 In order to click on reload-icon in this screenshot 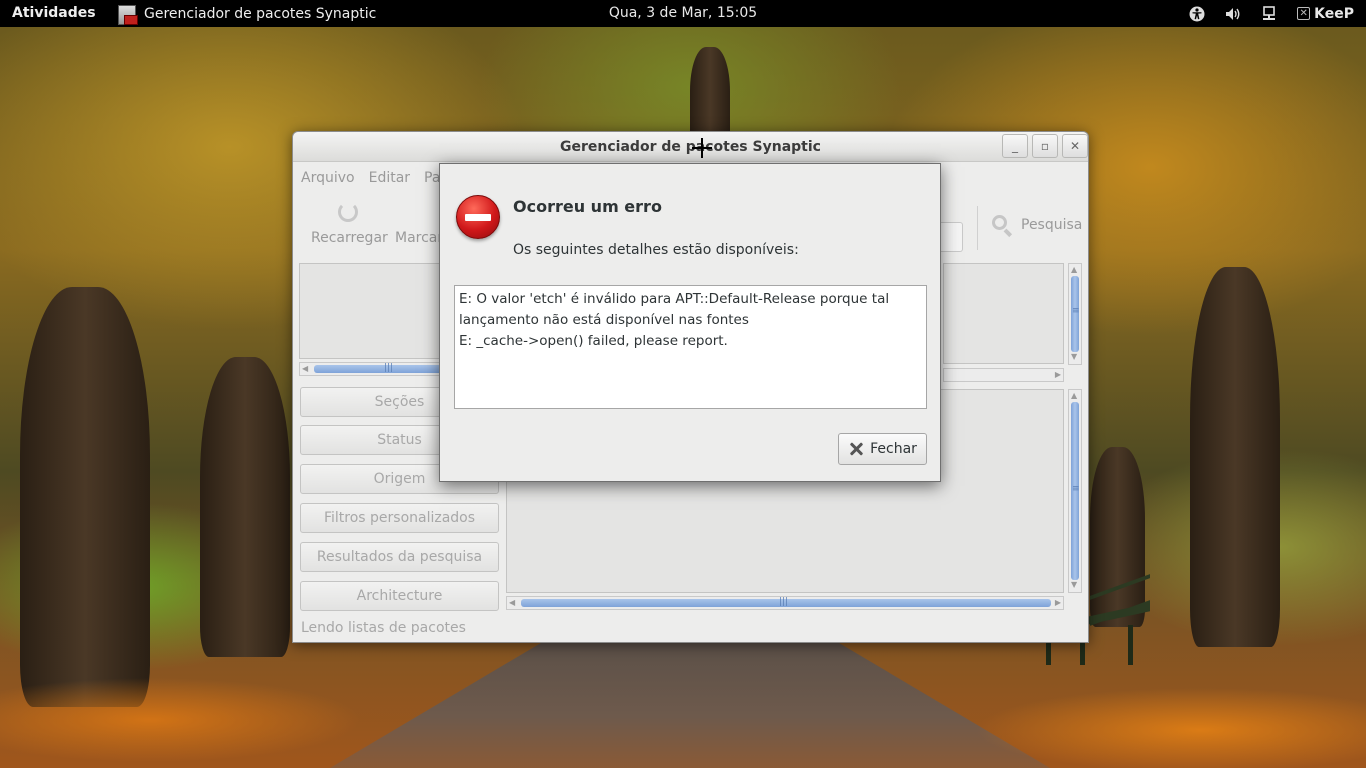, I will do `click(348, 212)`.